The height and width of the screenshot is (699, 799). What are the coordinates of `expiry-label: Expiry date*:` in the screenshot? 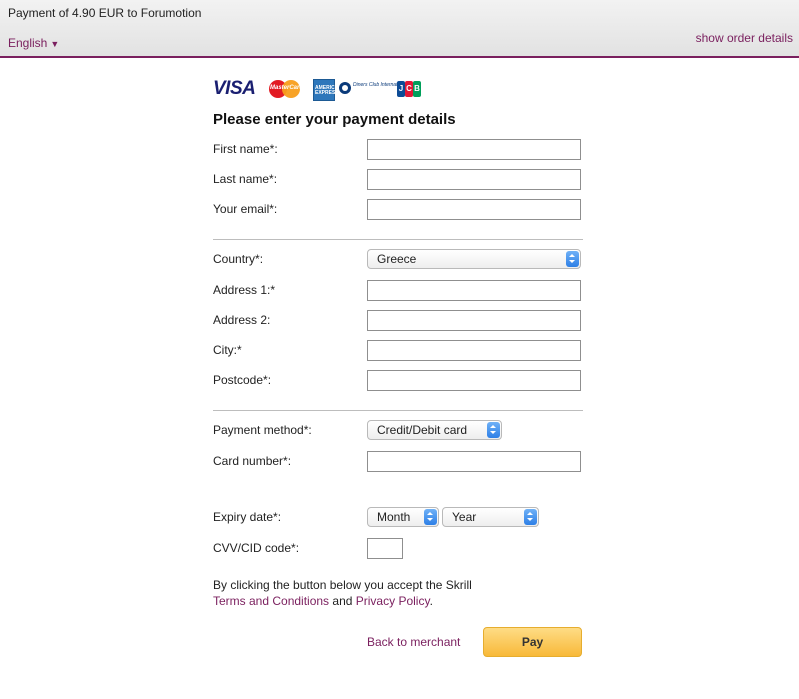 It's located at (247, 517).